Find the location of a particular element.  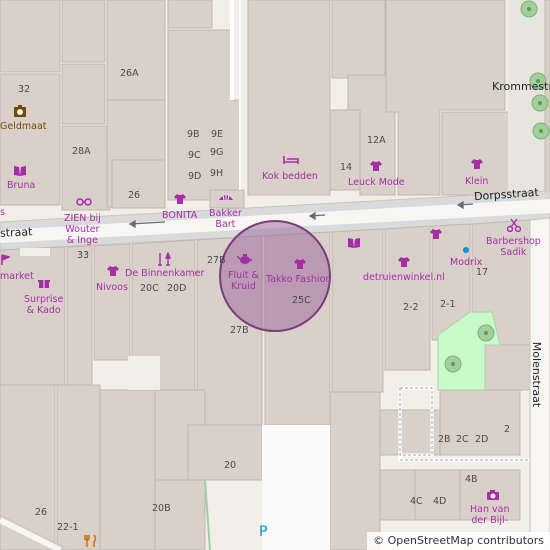

house-number: 2C is located at coordinates (462, 439).